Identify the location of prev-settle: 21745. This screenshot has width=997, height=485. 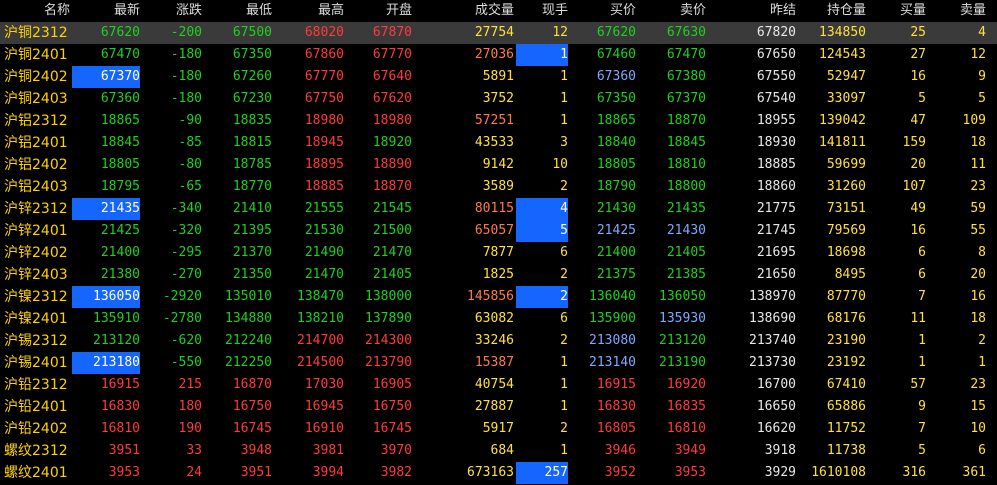
(776, 230).